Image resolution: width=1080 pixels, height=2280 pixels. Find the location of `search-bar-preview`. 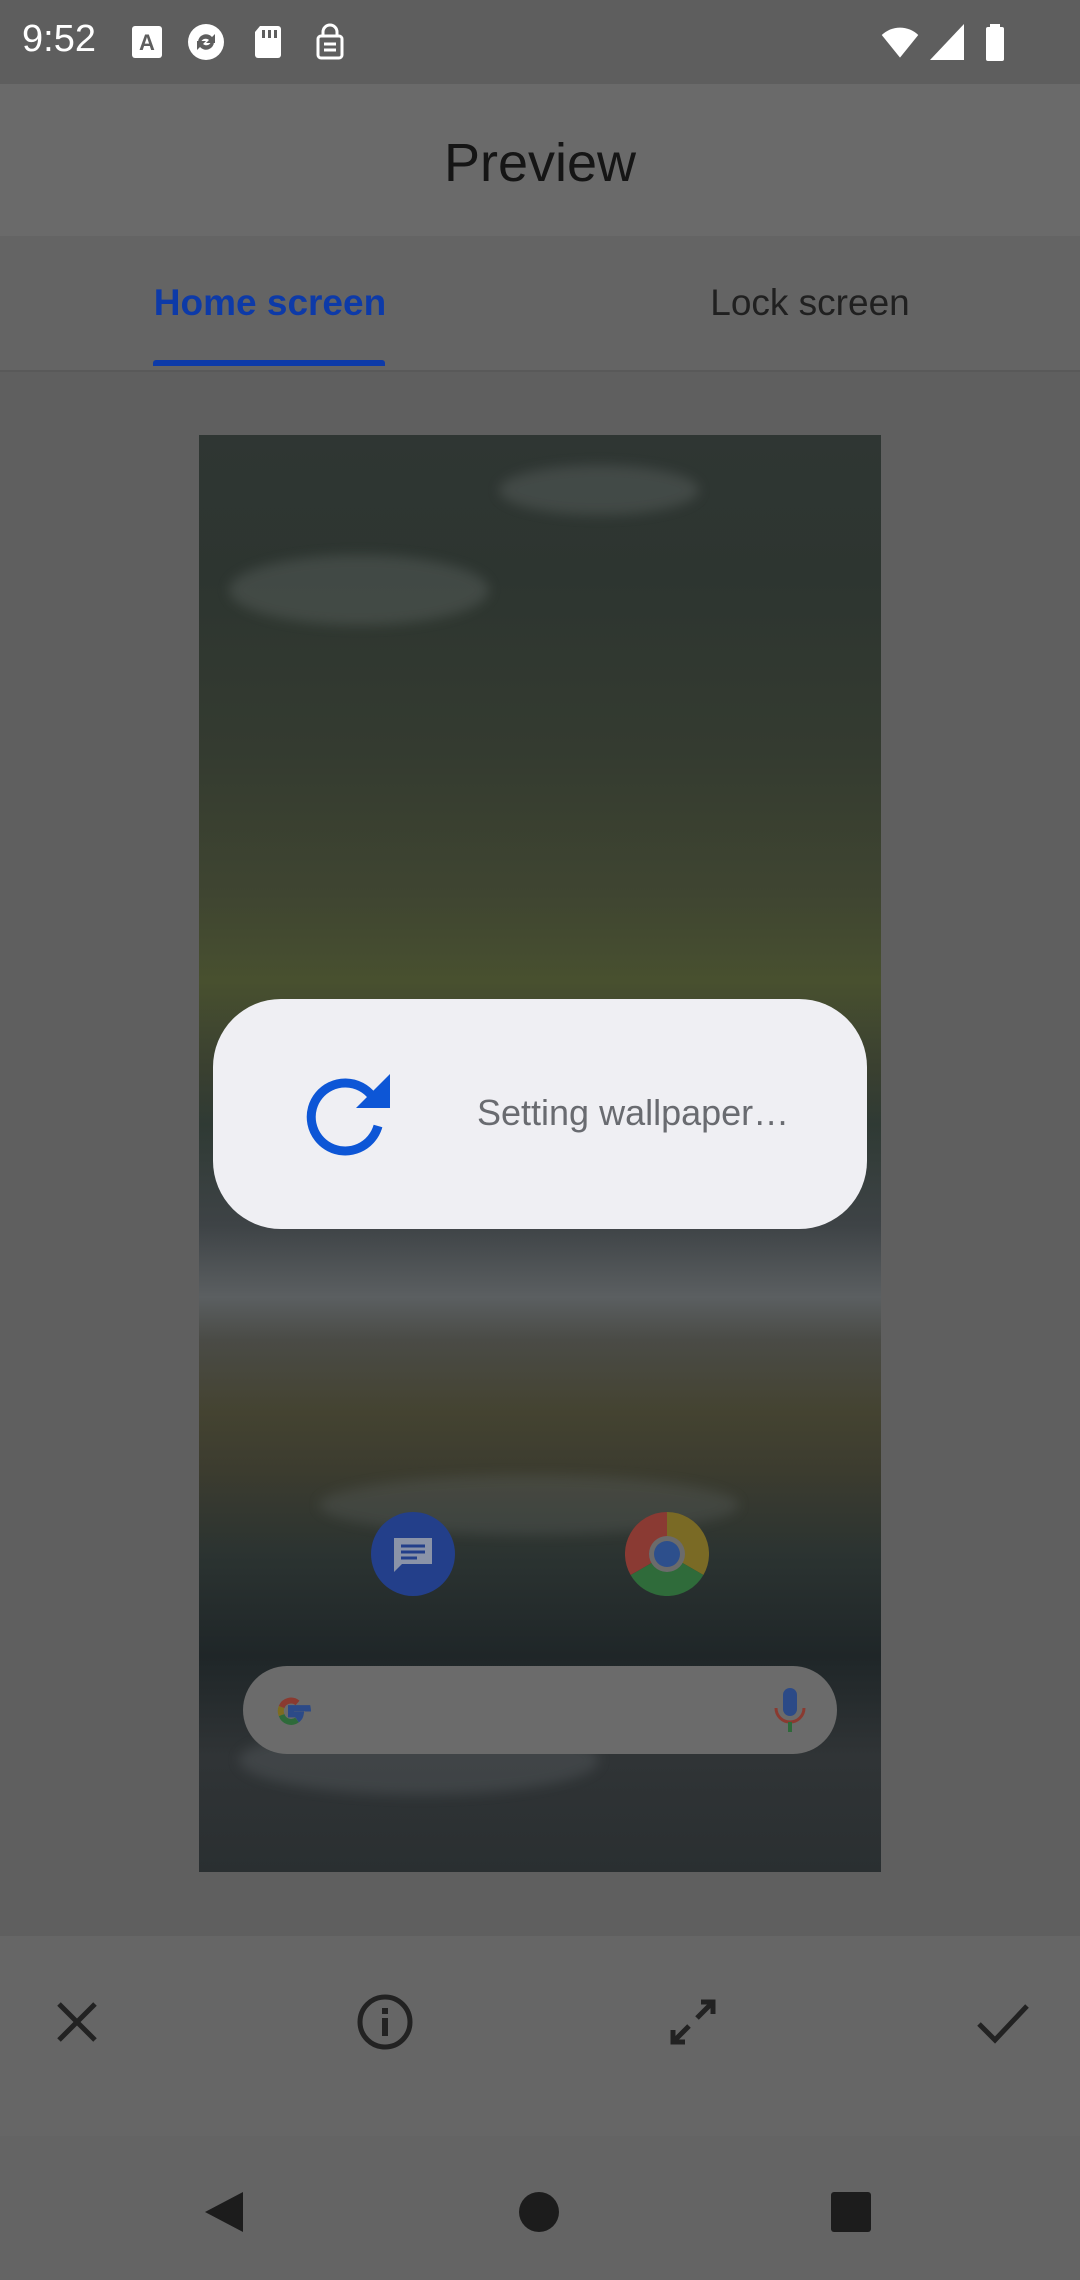

search-bar-preview is located at coordinates (540, 1710).